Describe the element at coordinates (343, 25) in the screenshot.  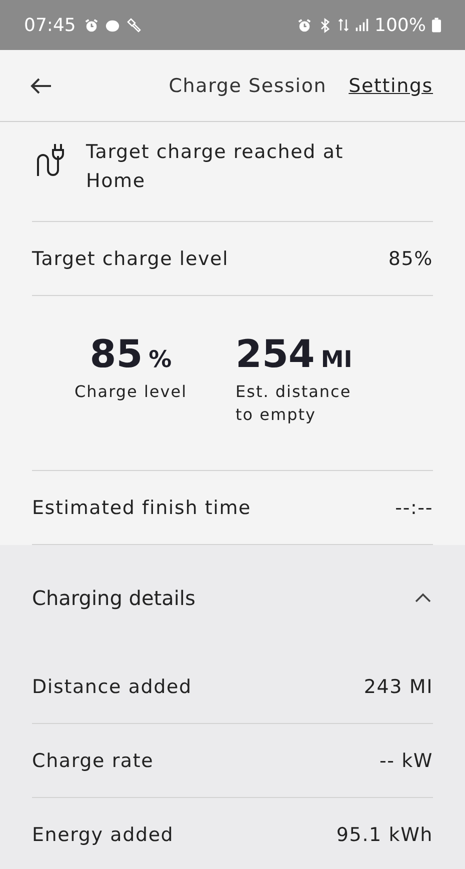
I see `data-arrows-icon` at that location.